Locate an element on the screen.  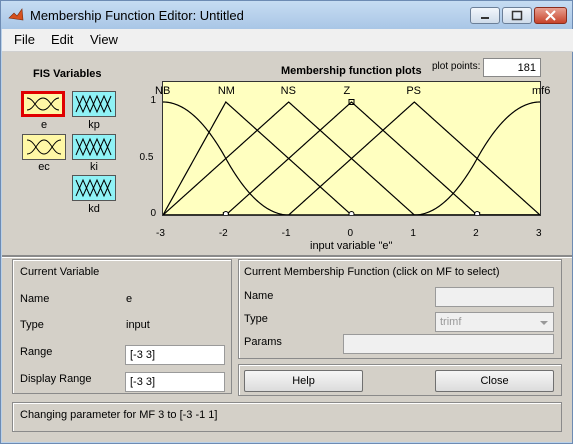
x-tick-label: 0 is located at coordinates (350, 233).